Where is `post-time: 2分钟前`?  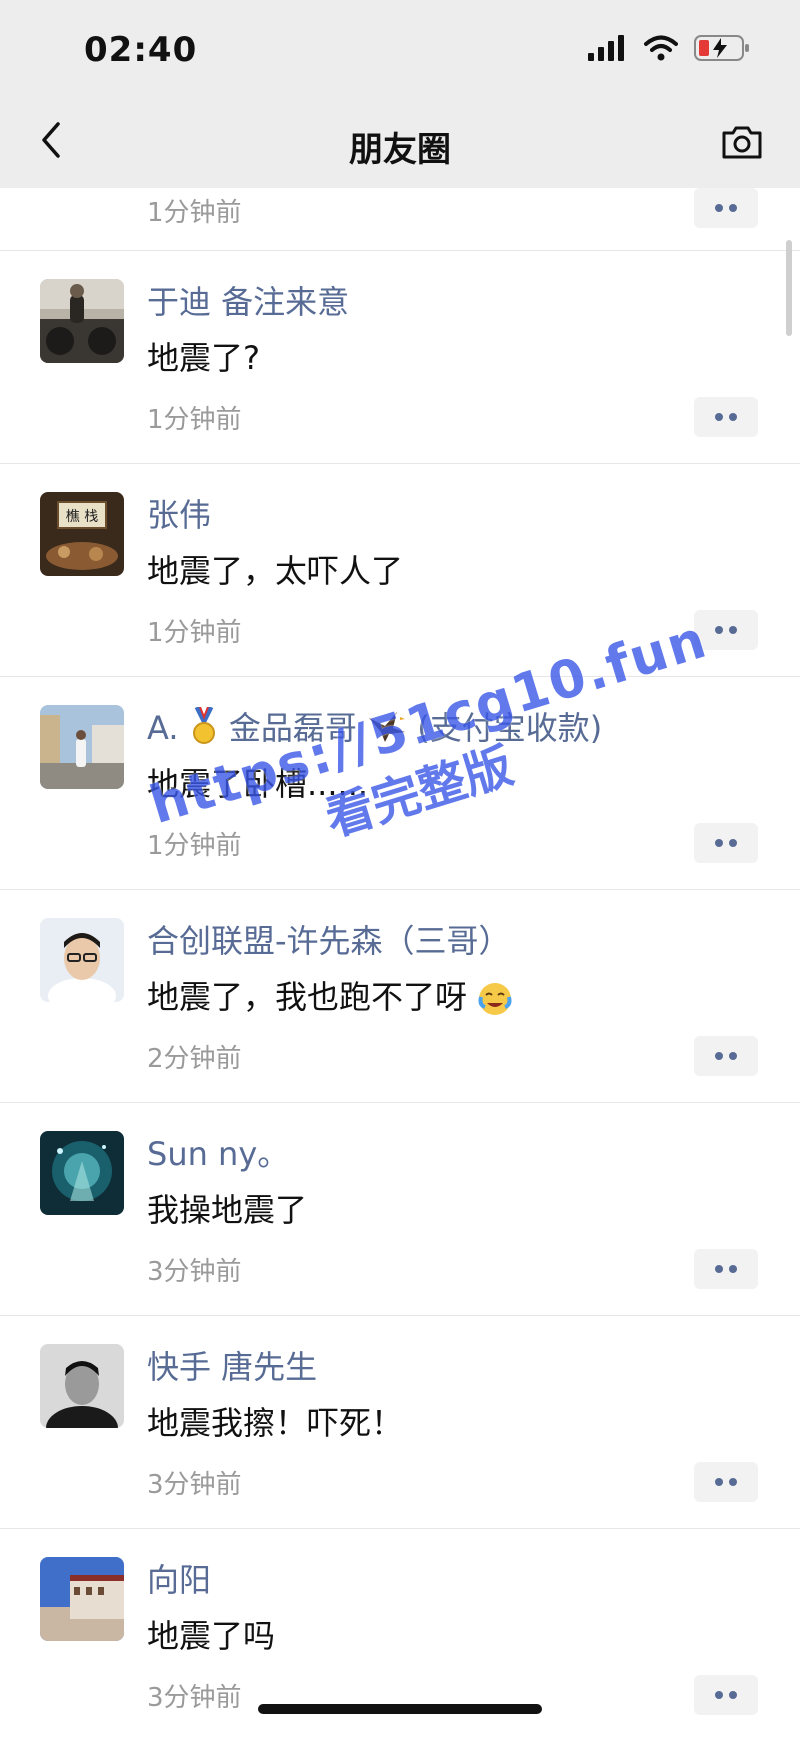
post-time: 2分钟前 is located at coordinates (194, 1059).